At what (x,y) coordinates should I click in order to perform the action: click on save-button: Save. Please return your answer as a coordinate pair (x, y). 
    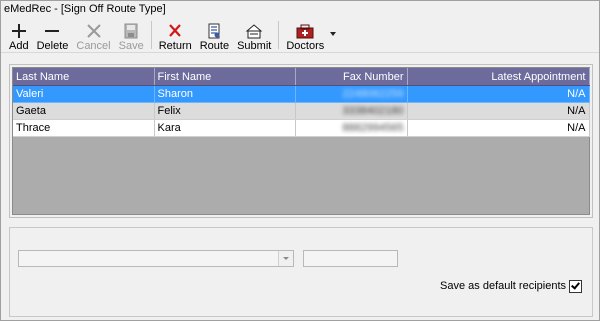
    Looking at the image, I should click on (131, 36).